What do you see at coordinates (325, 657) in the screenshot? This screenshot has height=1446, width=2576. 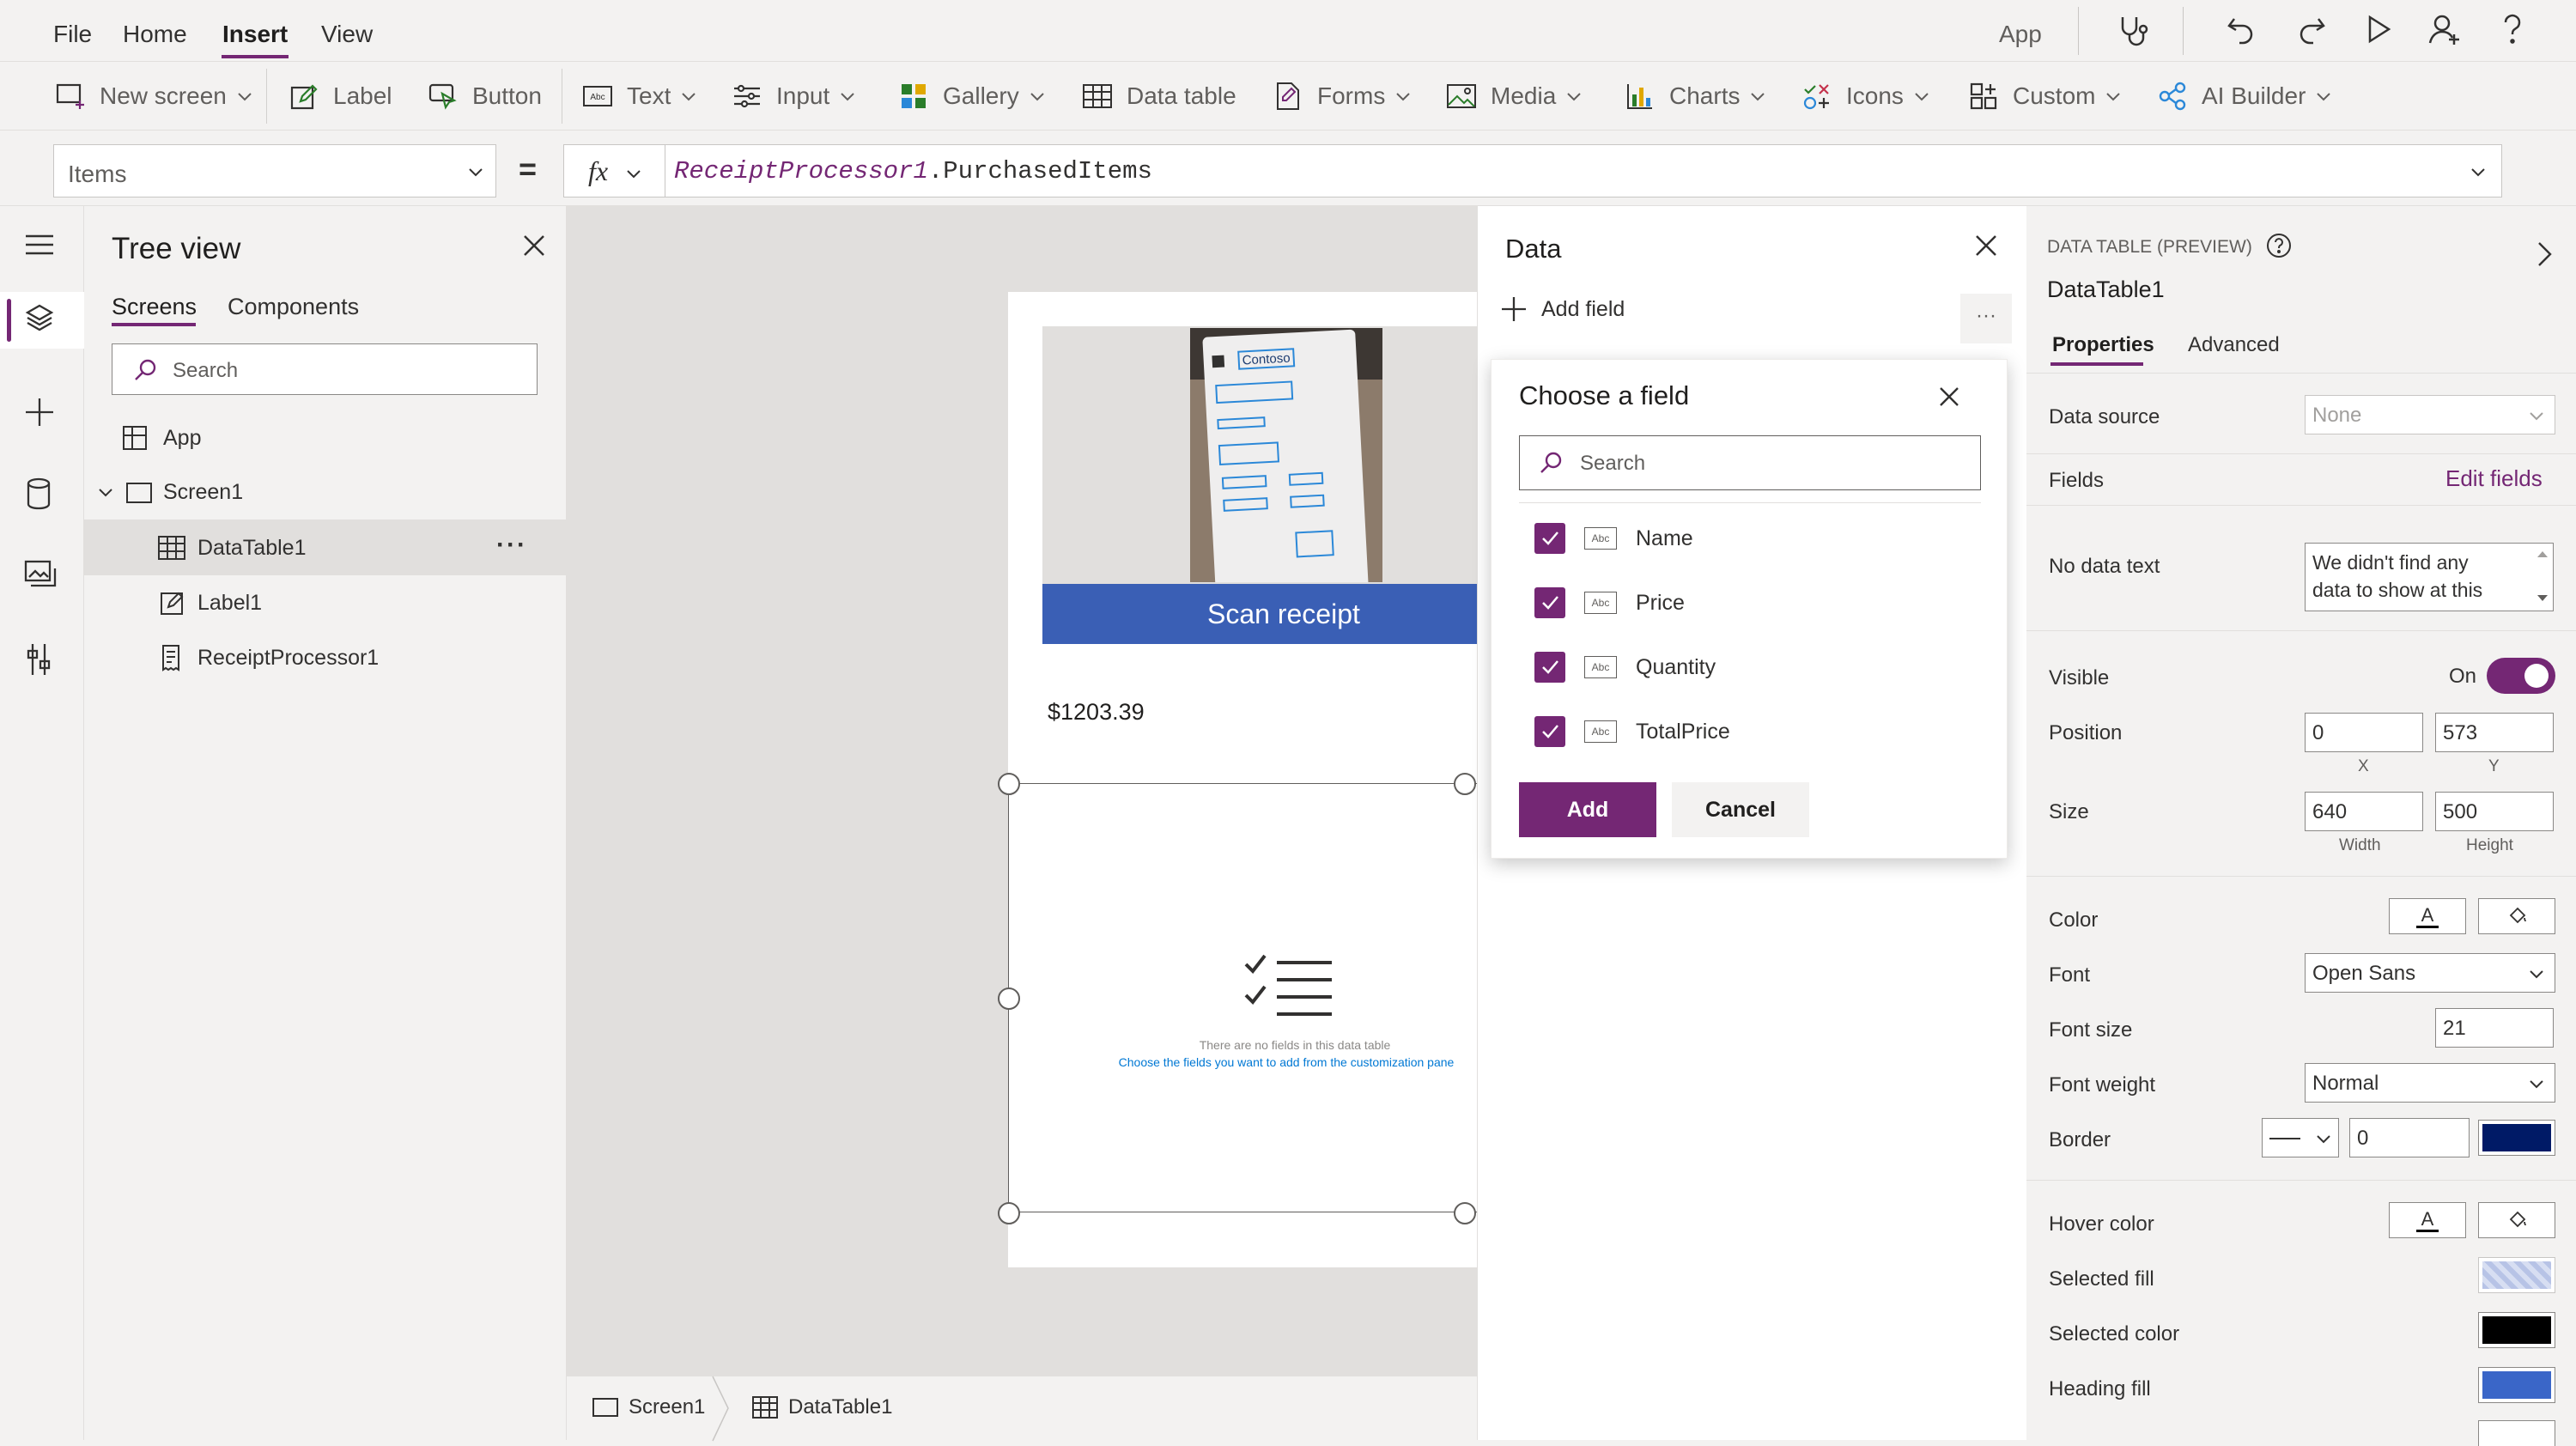 I see `tree-item-receiptprocessor1: ReceiptProcessor1` at bounding box center [325, 657].